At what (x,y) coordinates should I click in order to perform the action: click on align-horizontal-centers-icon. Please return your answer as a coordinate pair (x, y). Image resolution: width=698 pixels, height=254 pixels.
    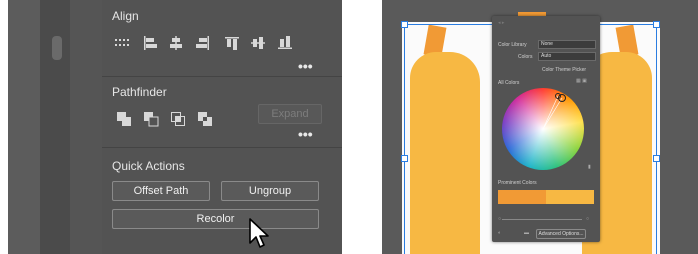
    Looking at the image, I should click on (176, 43).